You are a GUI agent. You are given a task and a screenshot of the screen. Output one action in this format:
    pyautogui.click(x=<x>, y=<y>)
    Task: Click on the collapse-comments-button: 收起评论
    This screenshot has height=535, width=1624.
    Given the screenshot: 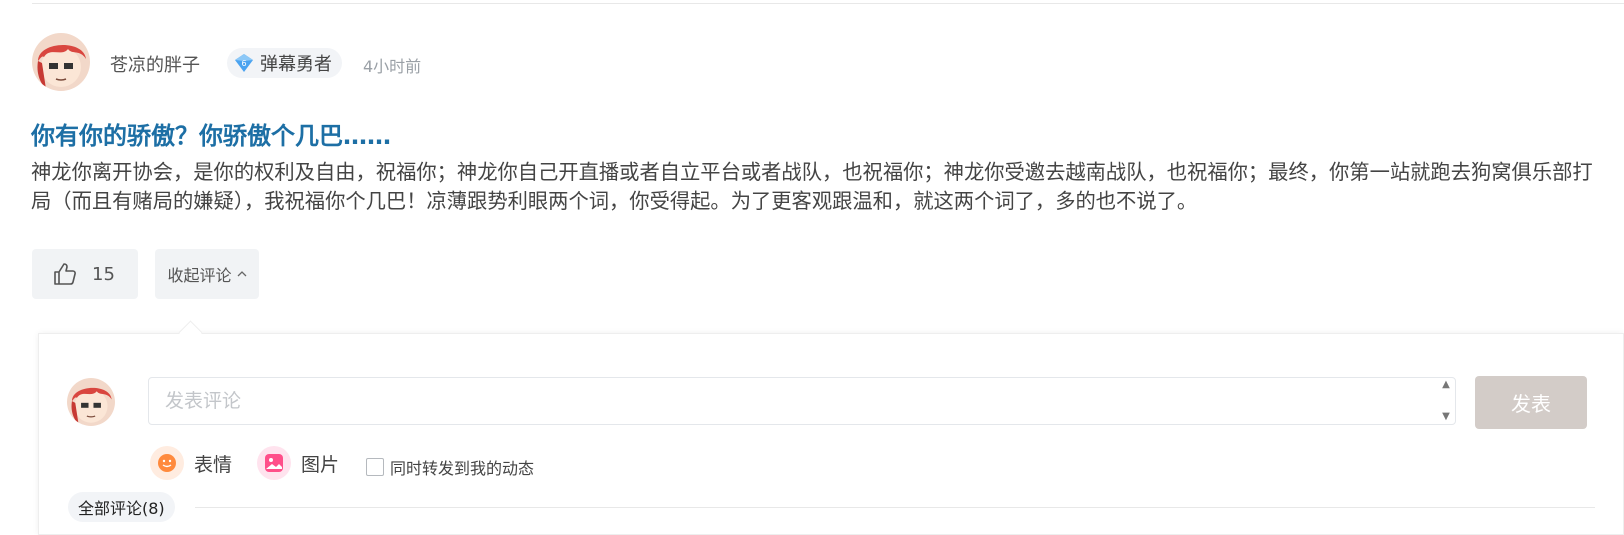 What is the action you would take?
    pyautogui.click(x=207, y=274)
    